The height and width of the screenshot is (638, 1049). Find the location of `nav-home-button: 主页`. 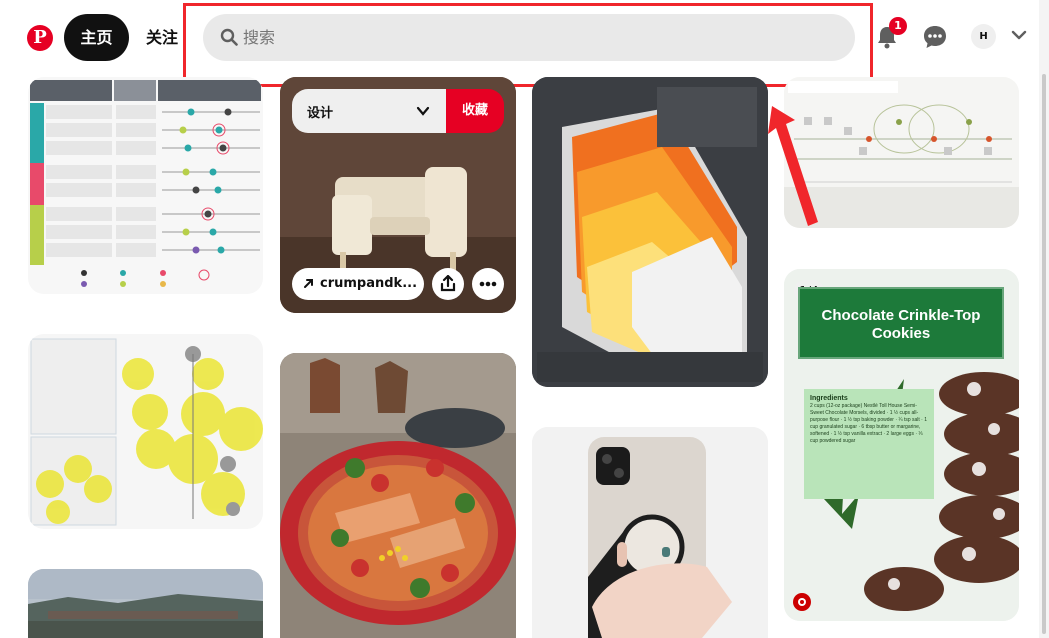

nav-home-button: 主页 is located at coordinates (96, 37).